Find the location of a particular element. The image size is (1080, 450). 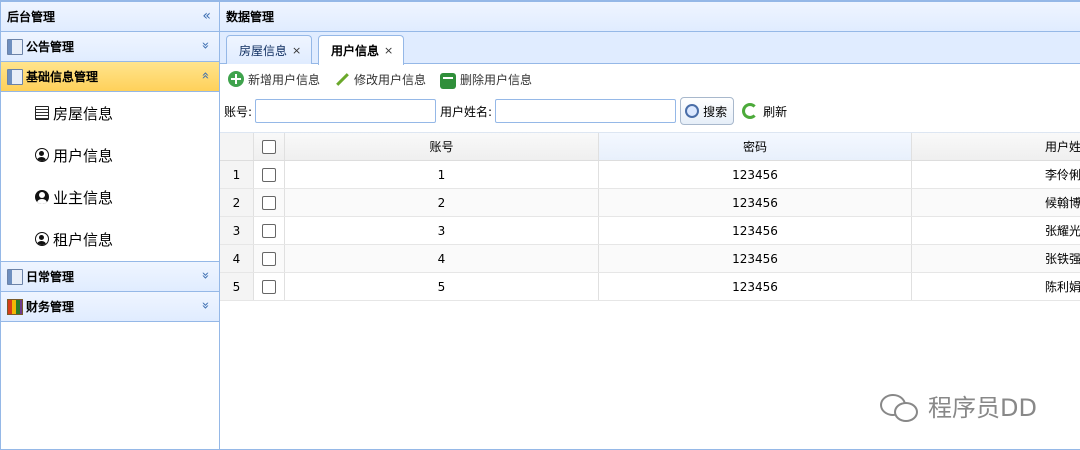

tab-label: 房屋信息 is located at coordinates (263, 50).